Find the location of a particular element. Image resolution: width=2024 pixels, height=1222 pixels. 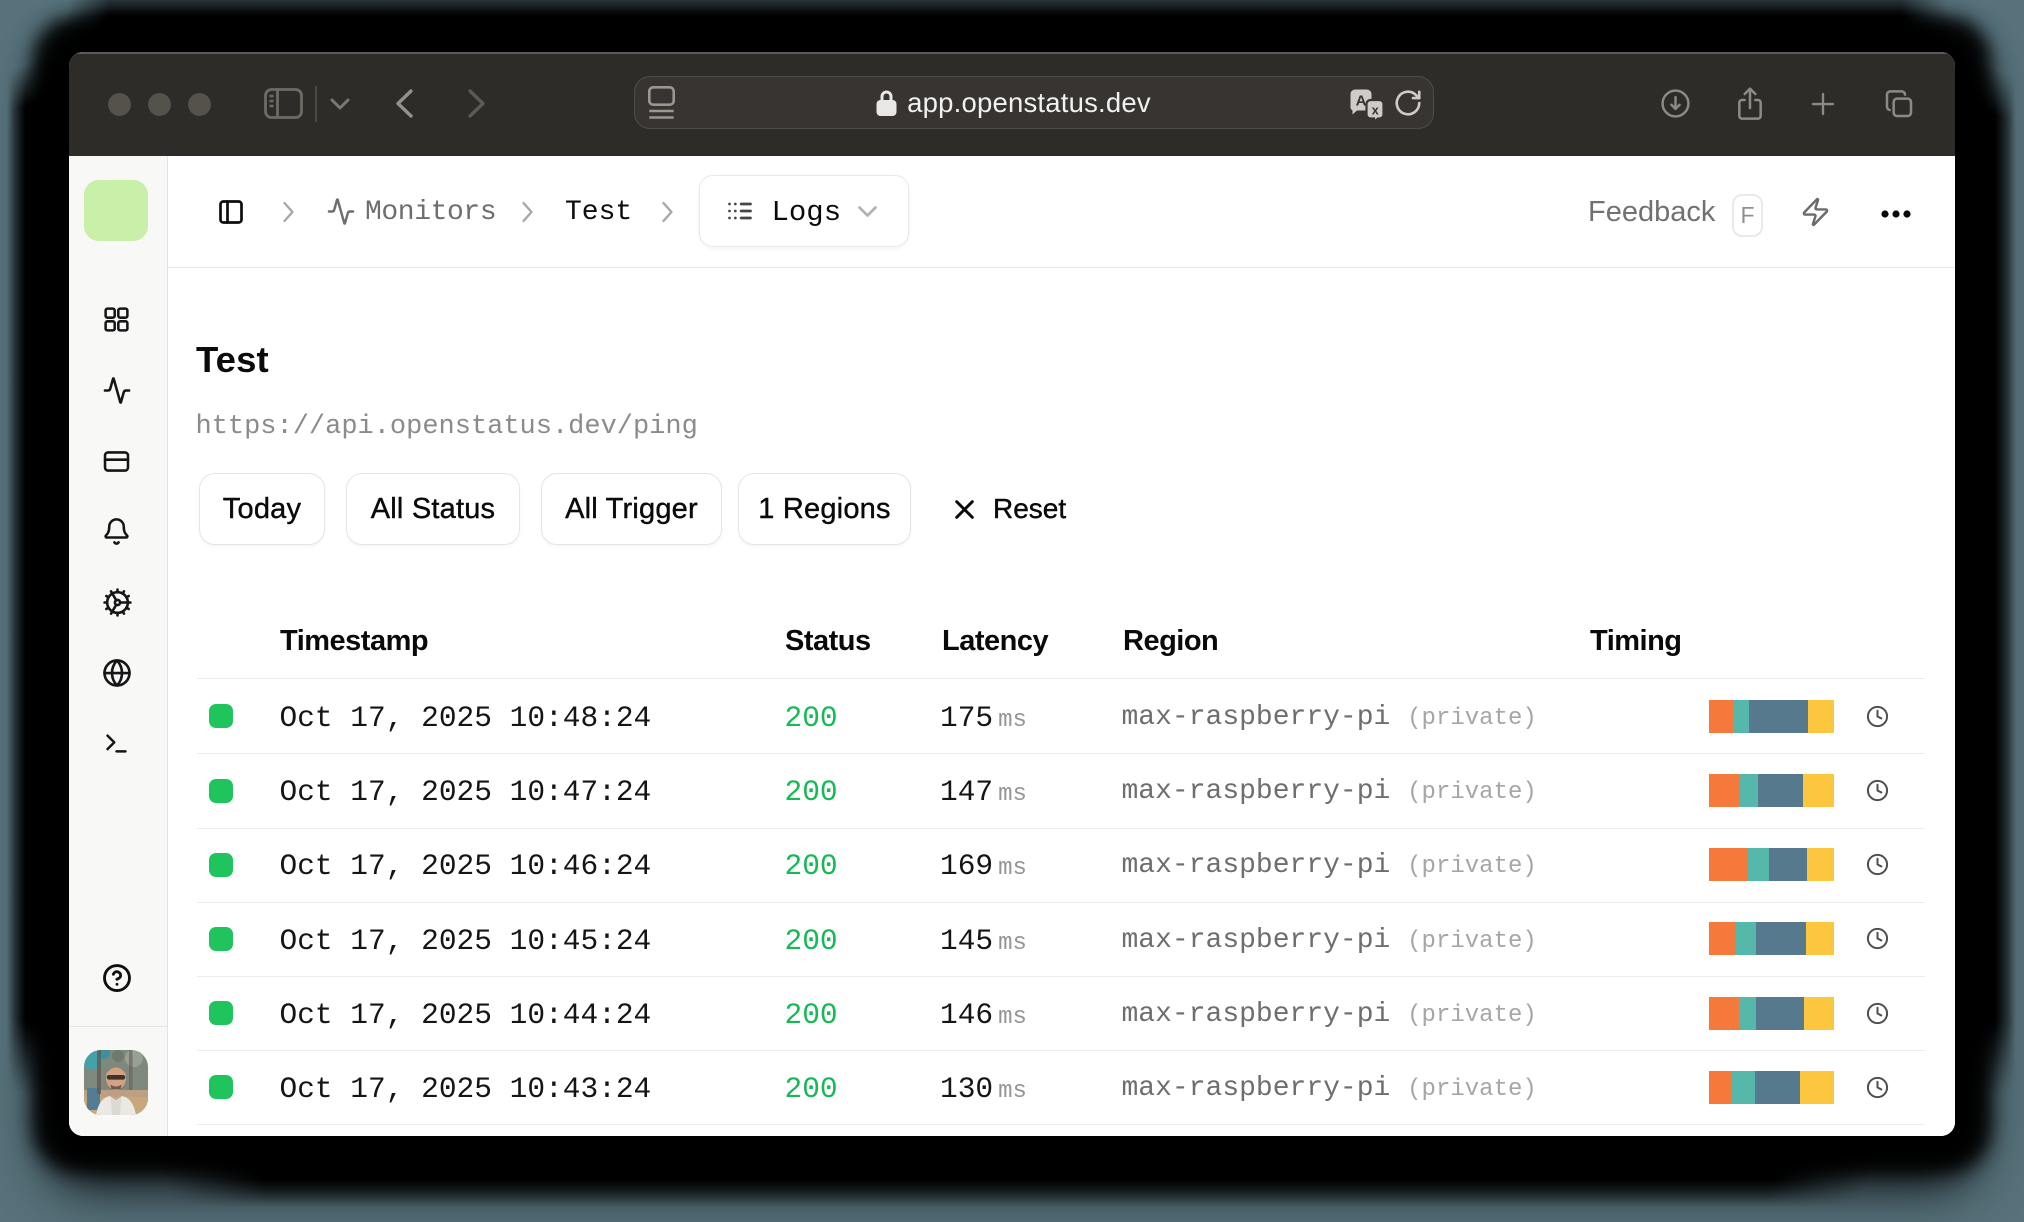

svg-text: A is located at coordinates (1361, 101).